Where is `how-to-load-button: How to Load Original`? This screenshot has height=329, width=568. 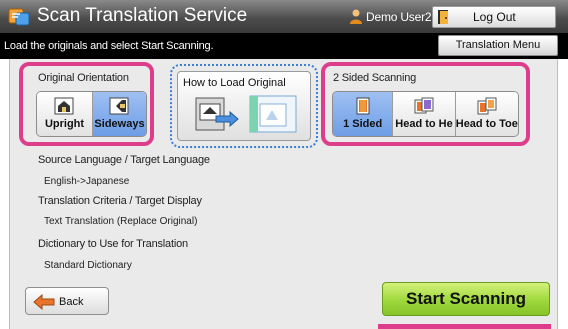
how-to-load-button: How to Load Original is located at coordinates (244, 106).